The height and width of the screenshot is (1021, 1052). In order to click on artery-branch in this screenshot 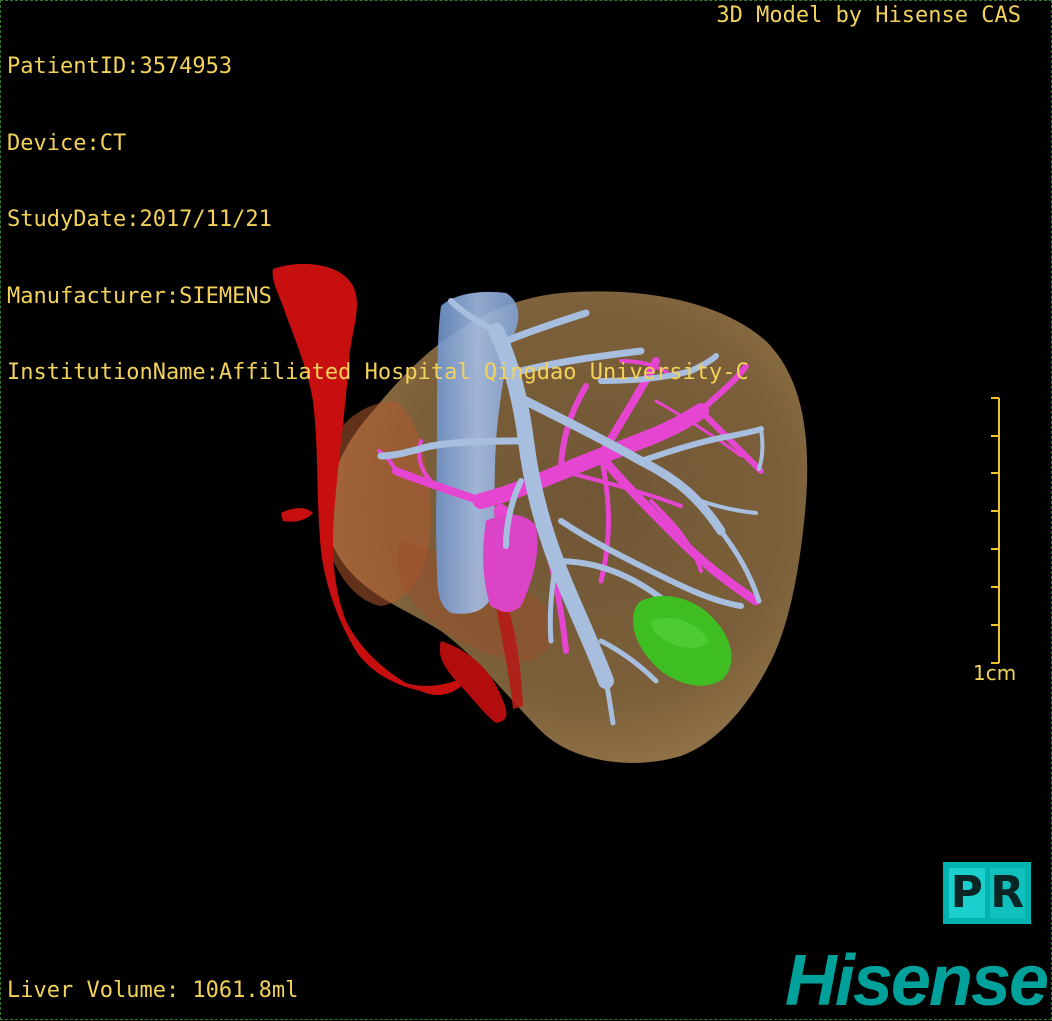, I will do `click(297, 515)`.